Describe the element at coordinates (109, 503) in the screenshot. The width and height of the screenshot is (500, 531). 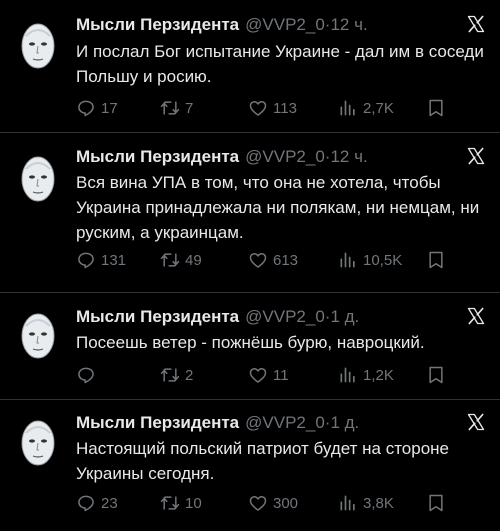
I see `reply-count: 23` at that location.